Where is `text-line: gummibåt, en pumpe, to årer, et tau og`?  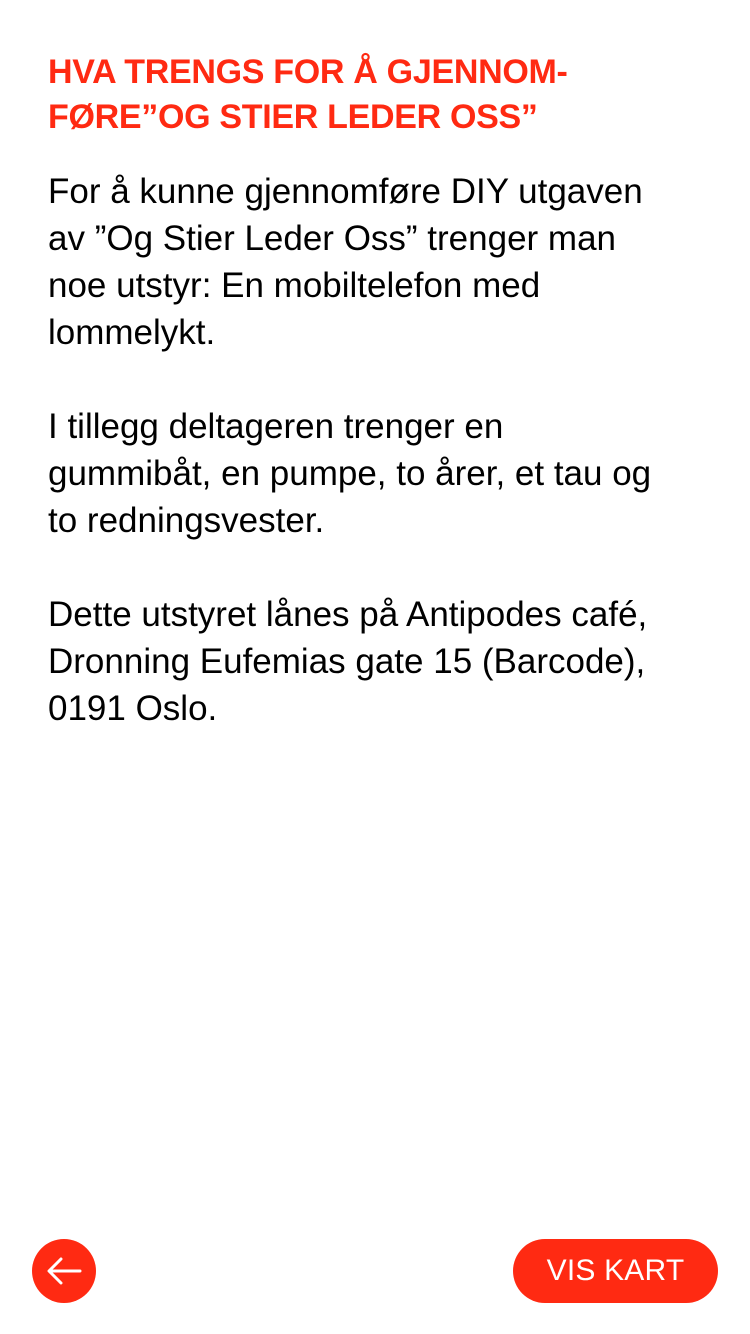
text-line: gummibåt, en pumpe, to årer, et tau og is located at coordinates (350, 473).